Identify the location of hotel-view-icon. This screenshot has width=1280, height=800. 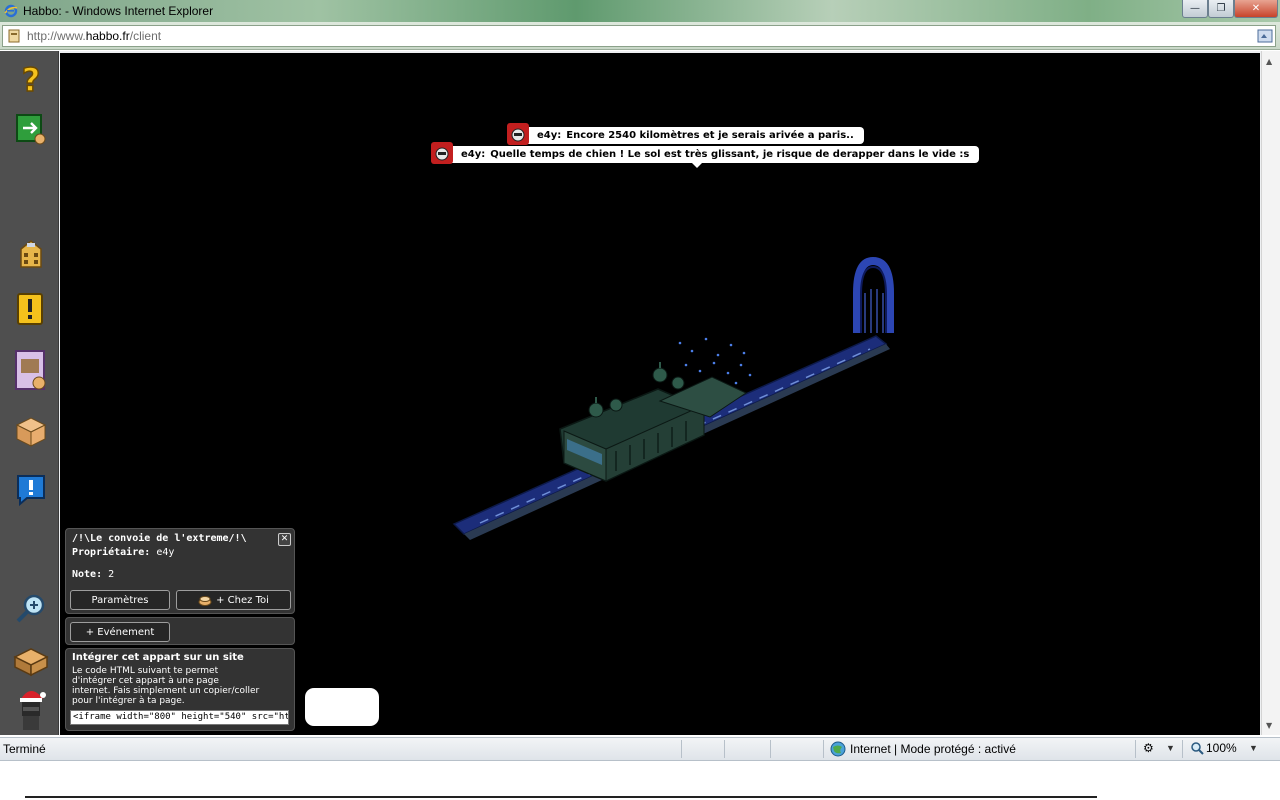
(31, 253).